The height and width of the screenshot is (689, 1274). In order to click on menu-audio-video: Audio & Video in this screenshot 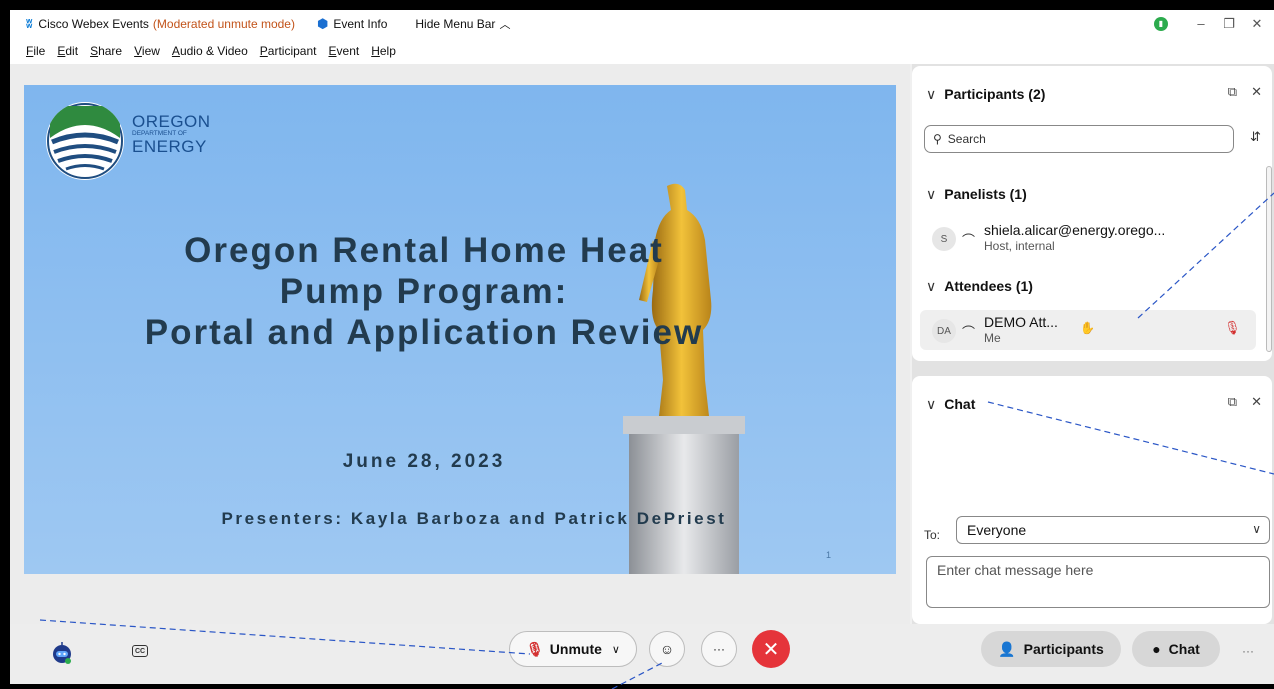, I will do `click(210, 51)`.